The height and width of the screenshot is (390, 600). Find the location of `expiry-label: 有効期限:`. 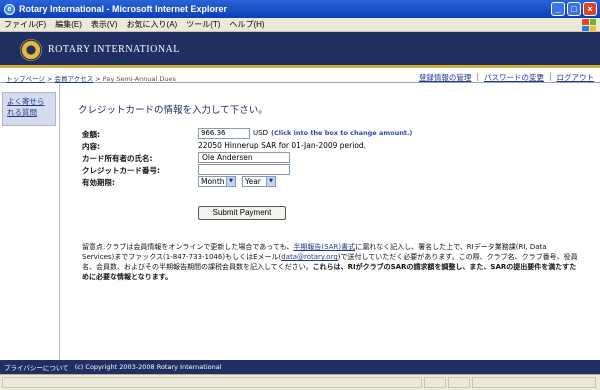

expiry-label: 有効期限: is located at coordinates (98, 182).